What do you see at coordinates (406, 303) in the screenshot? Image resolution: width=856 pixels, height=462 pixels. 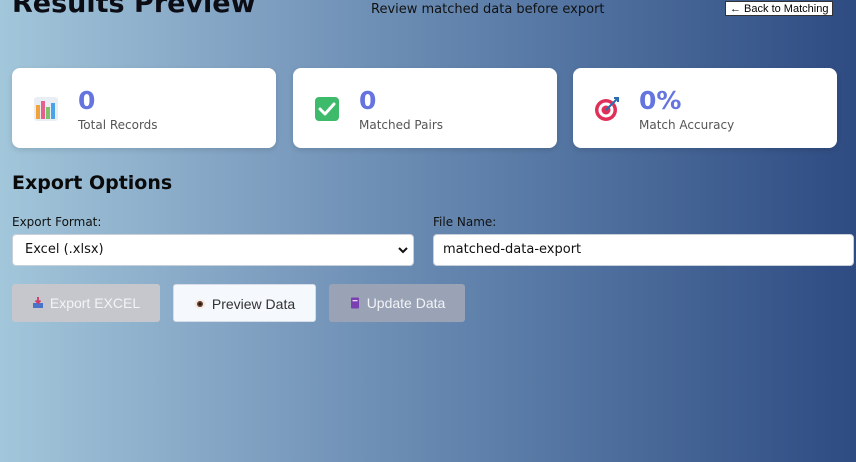 I see `update-data-label: Update Data` at bounding box center [406, 303].